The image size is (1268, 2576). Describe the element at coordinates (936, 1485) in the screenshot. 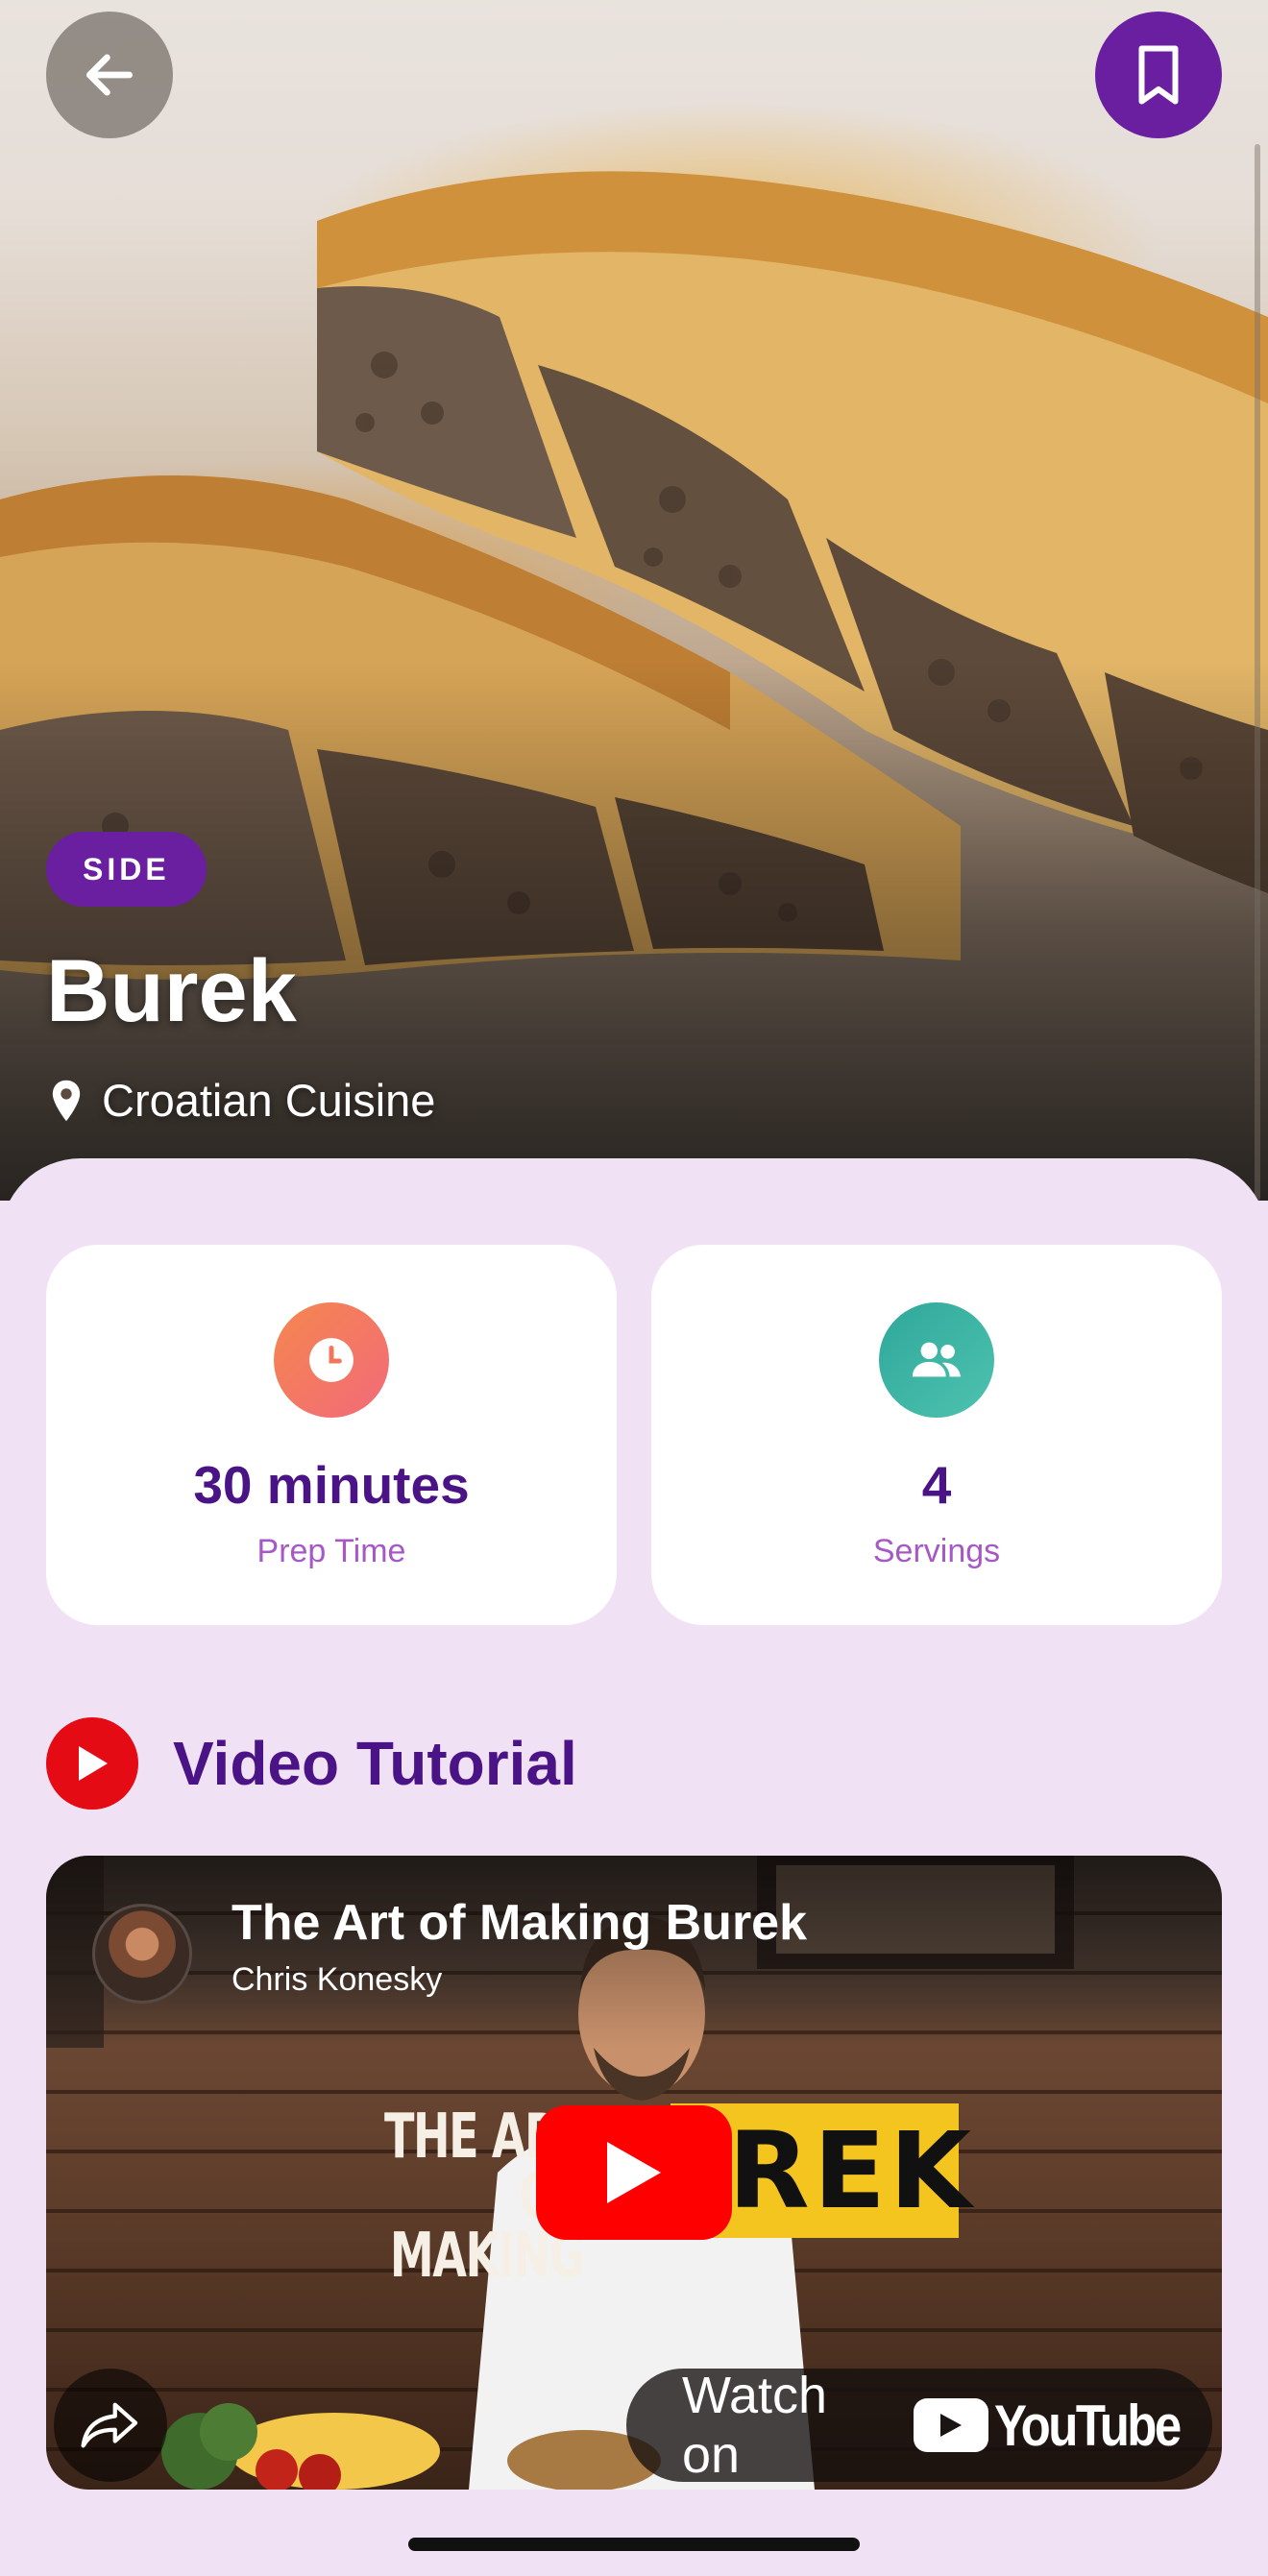

I see `servings-value: 4` at that location.